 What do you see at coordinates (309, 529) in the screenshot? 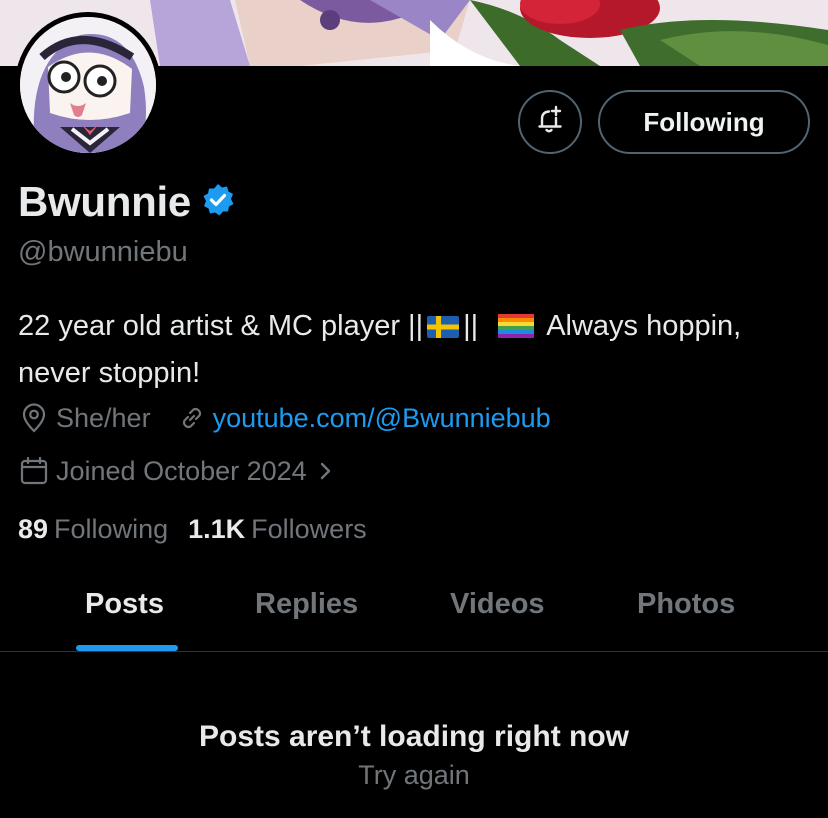
I see `followers-stat-label: Followers` at bounding box center [309, 529].